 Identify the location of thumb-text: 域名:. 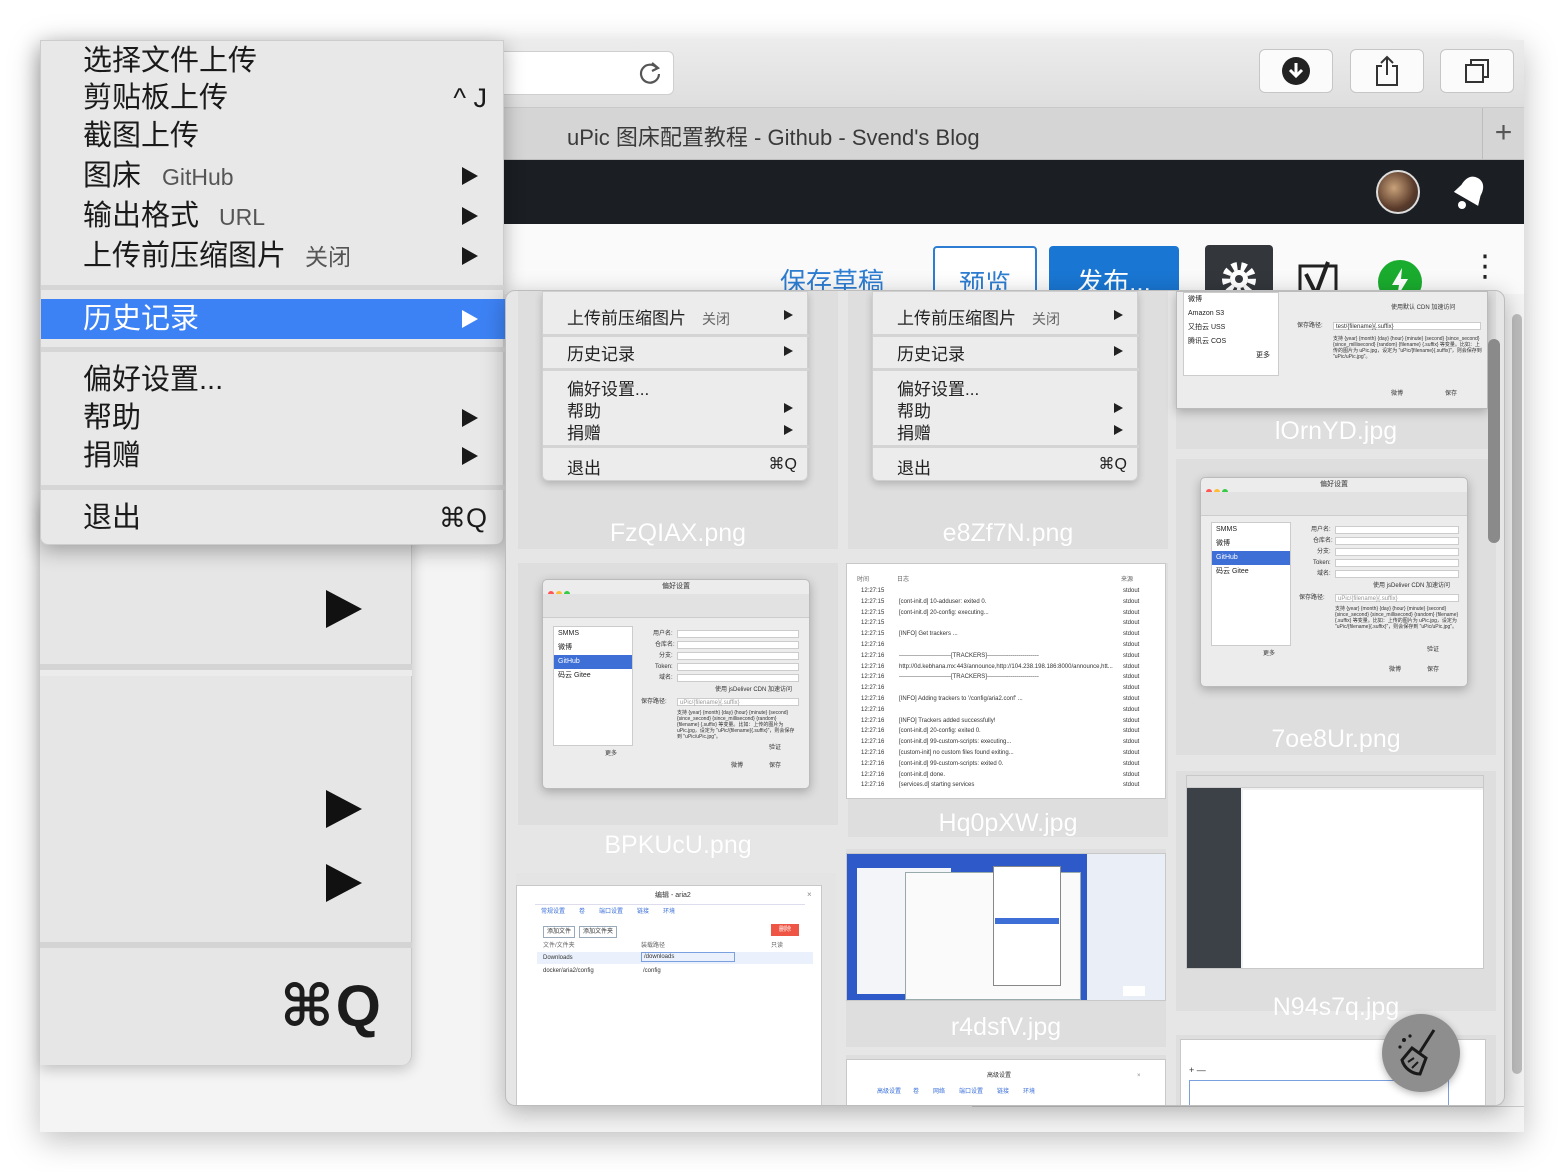
(666, 678).